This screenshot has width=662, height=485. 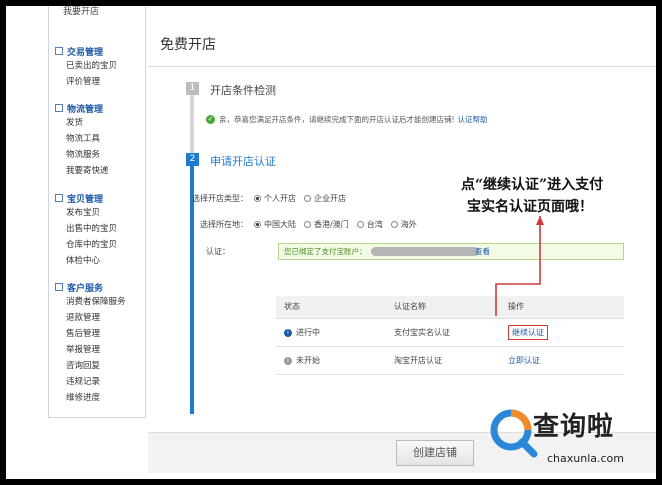 What do you see at coordinates (528, 332) in the screenshot?
I see `continue-auth-link: 继续认证` at bounding box center [528, 332].